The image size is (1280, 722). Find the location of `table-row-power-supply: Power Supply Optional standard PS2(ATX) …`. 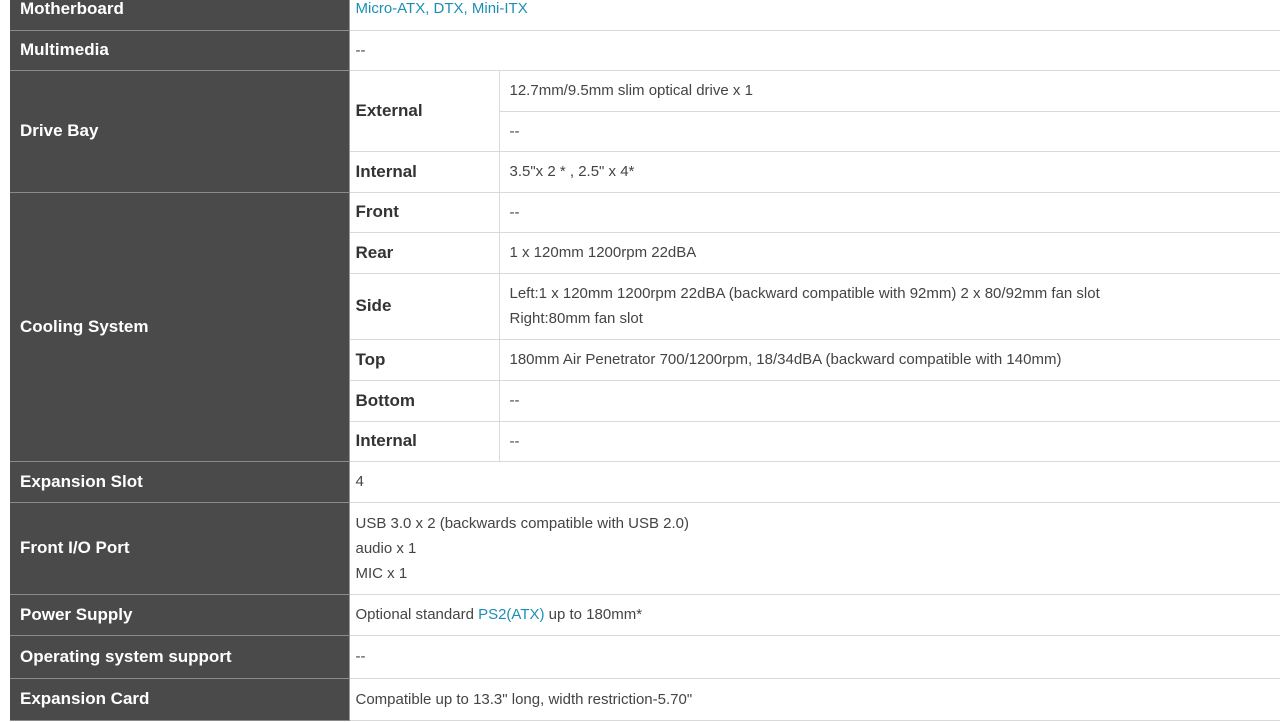

table-row-power-supply: Power Supply Optional standard PS2(ATX) … is located at coordinates (645, 615).